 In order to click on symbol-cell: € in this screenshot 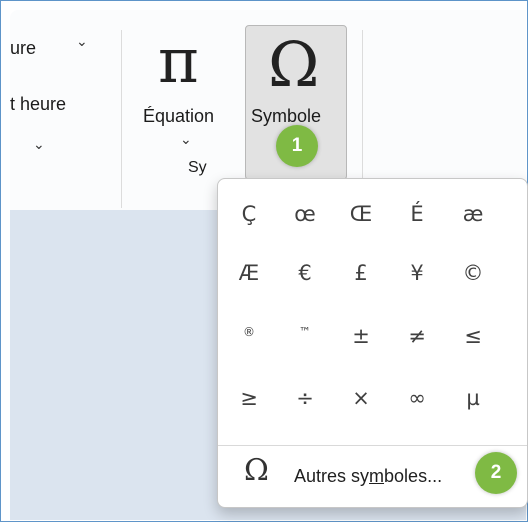, I will do `click(305, 273)`.